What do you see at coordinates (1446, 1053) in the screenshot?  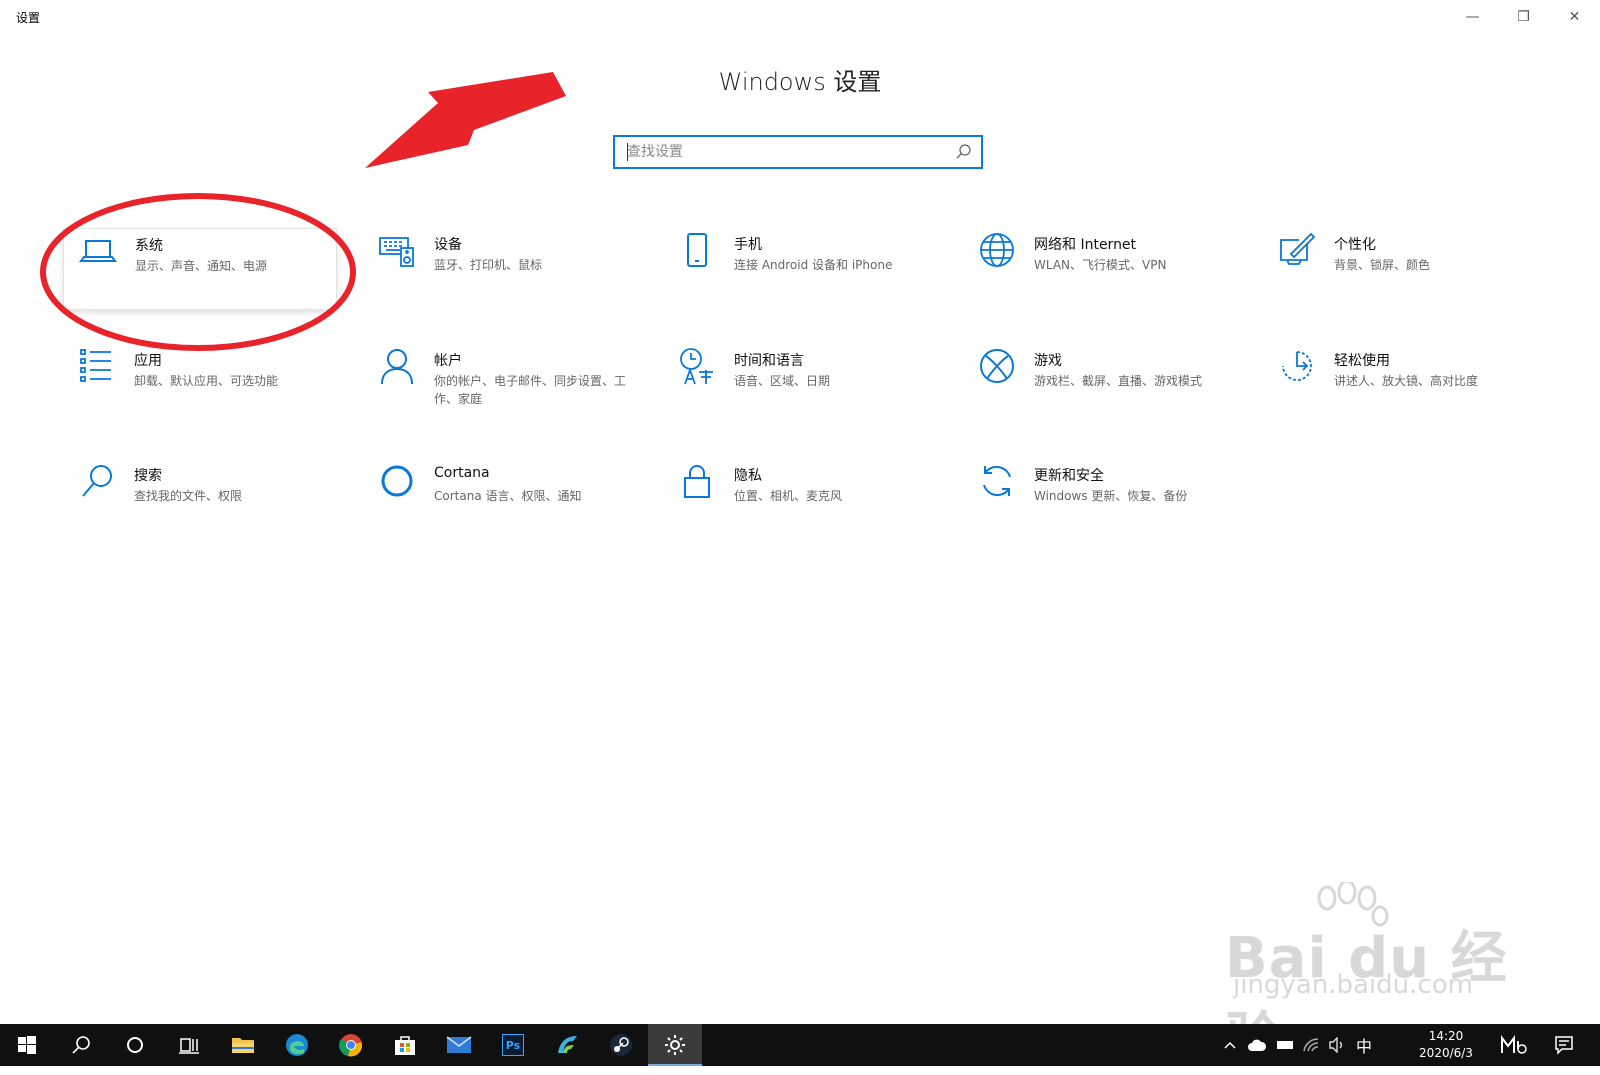 I see `clock-date: 2020/6/3` at bounding box center [1446, 1053].